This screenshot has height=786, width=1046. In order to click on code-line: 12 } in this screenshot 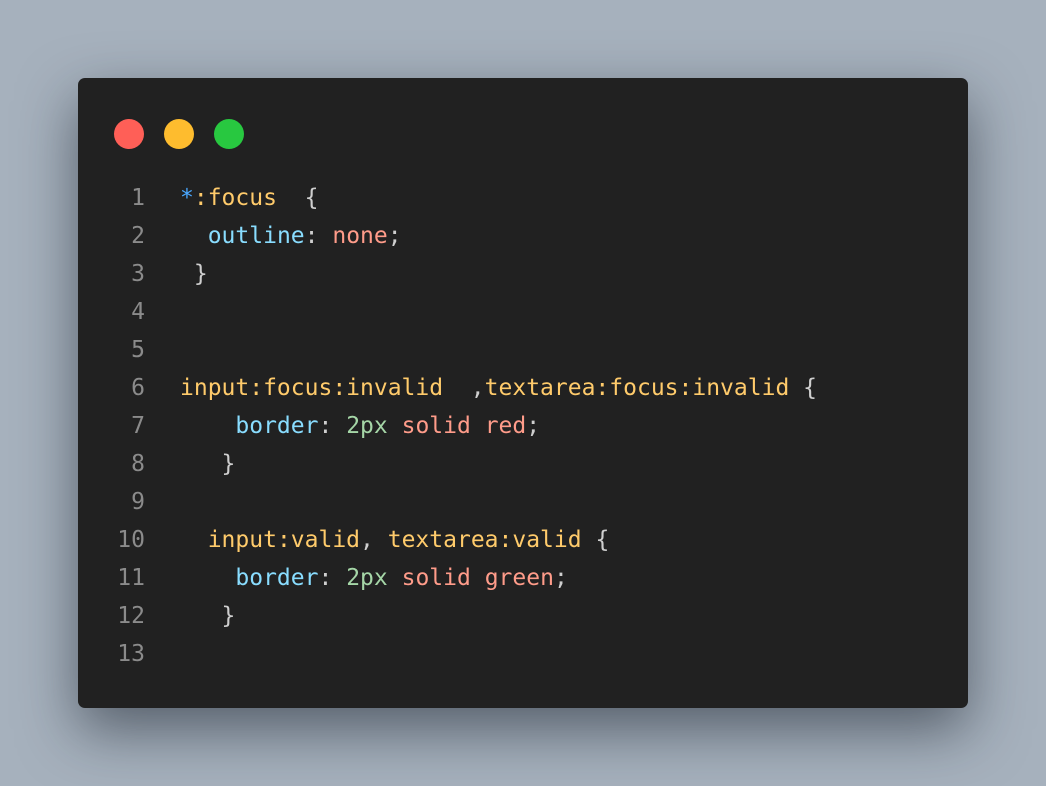, I will do `click(523, 616)`.